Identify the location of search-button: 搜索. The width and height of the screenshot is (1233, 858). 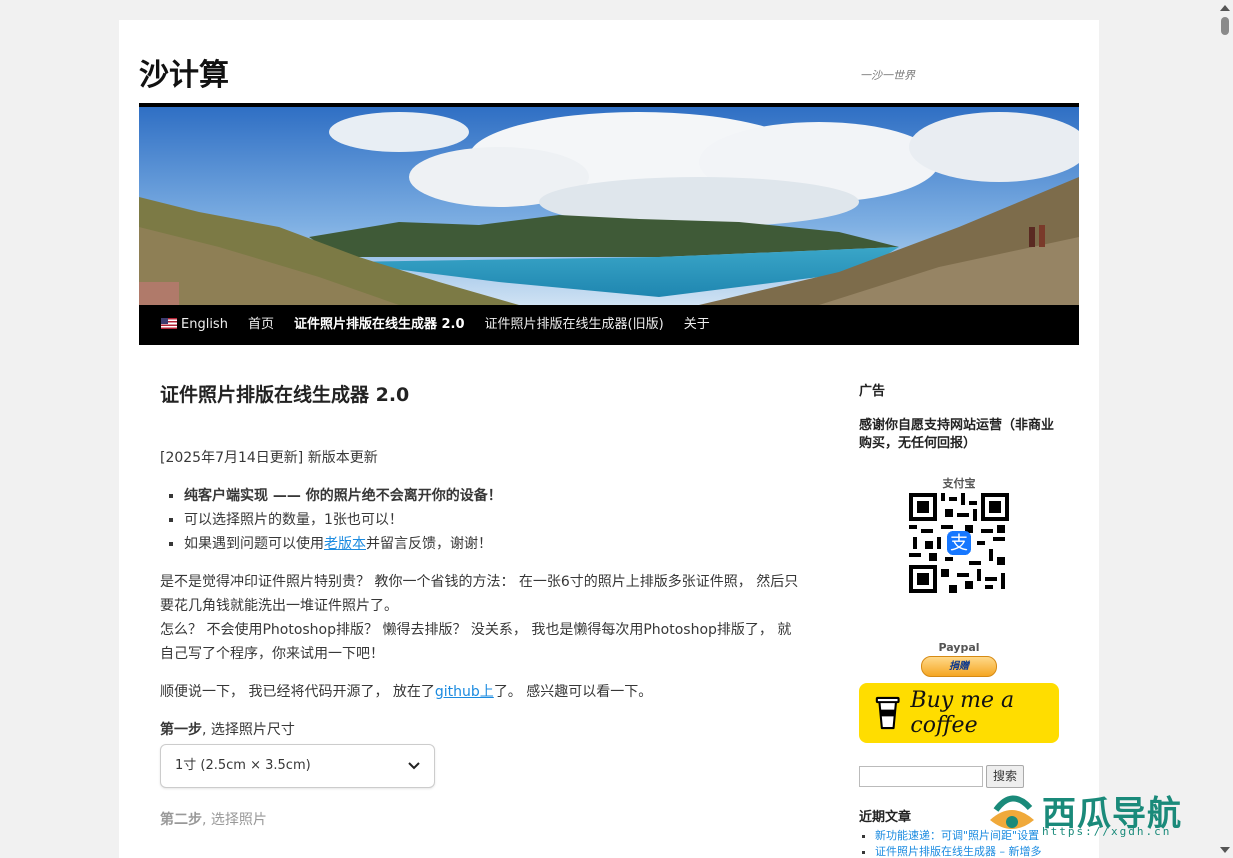
(1005, 776).